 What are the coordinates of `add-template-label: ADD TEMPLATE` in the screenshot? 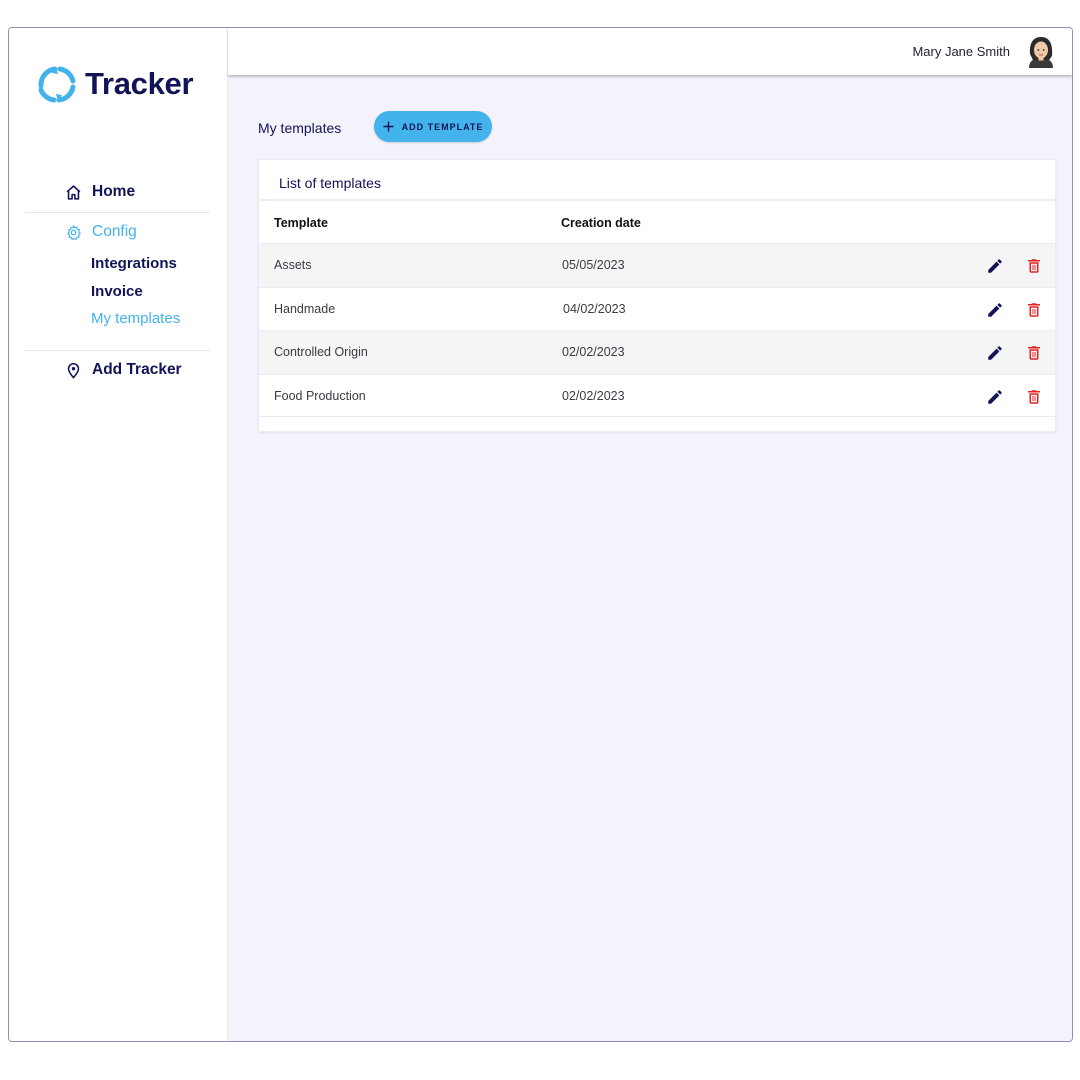 It's located at (442, 126).